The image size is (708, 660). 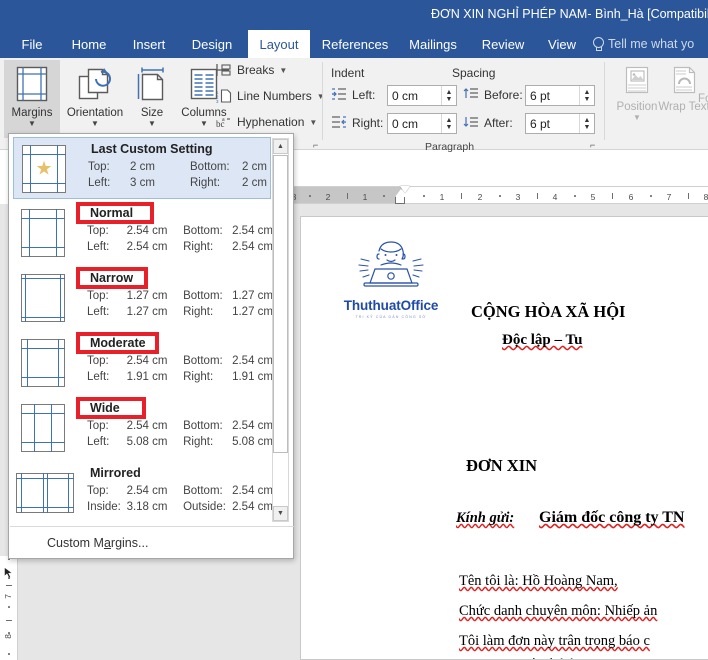 I want to click on spacing-after-stepper: ▲ ▼, so click(x=586, y=123).